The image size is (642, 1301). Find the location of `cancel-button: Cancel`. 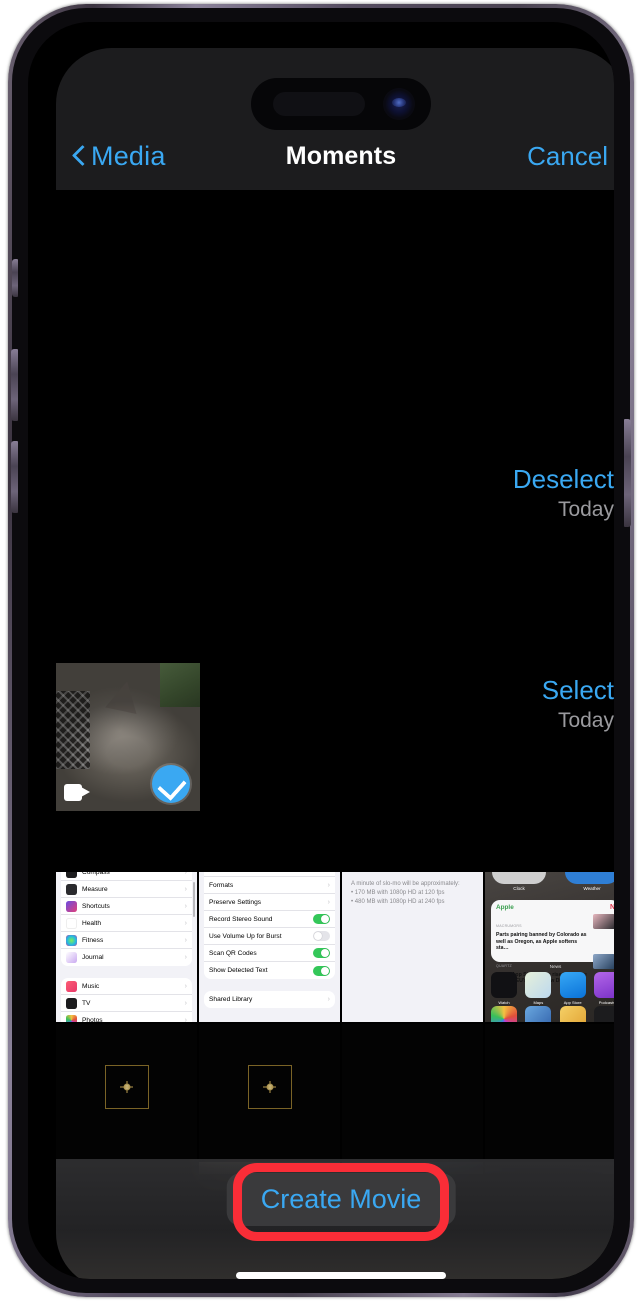

cancel-button: Cancel is located at coordinates (567, 156).